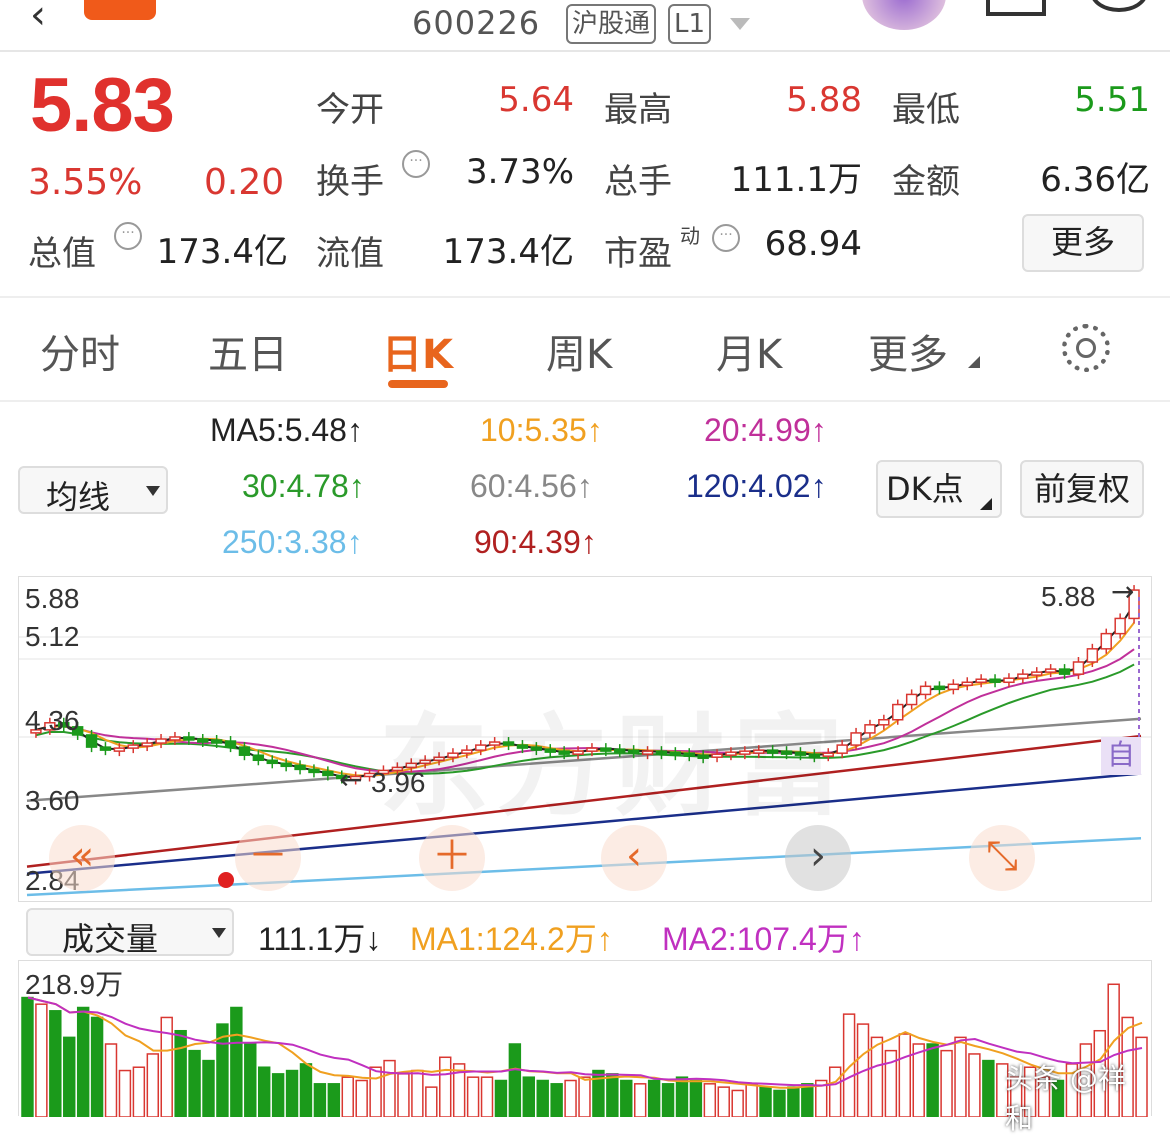 The image size is (1170, 1137). Describe the element at coordinates (824, 100) in the screenshot. I see `high-value: 5.88` at that location.